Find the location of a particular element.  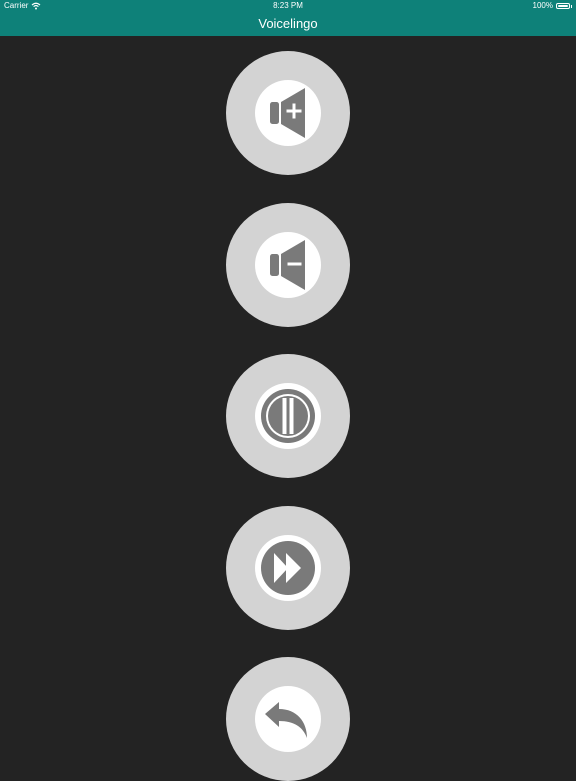

back-button is located at coordinates (288, 719).